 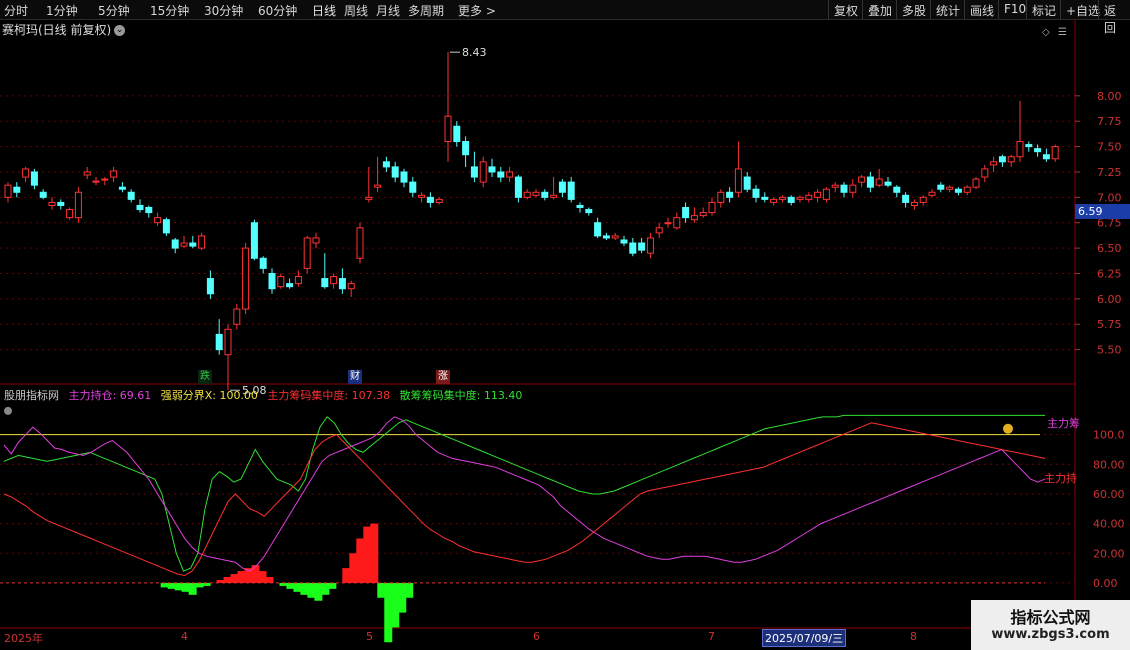 What do you see at coordinates (205, 377) in the screenshot?
I see `event-marker-drop: 跌` at bounding box center [205, 377].